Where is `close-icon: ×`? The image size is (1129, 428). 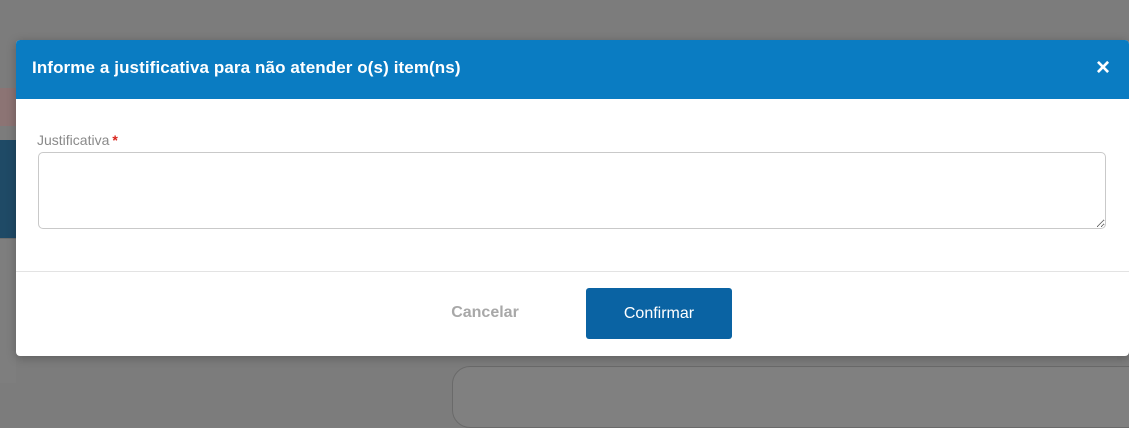
close-icon: × is located at coordinates (1103, 68).